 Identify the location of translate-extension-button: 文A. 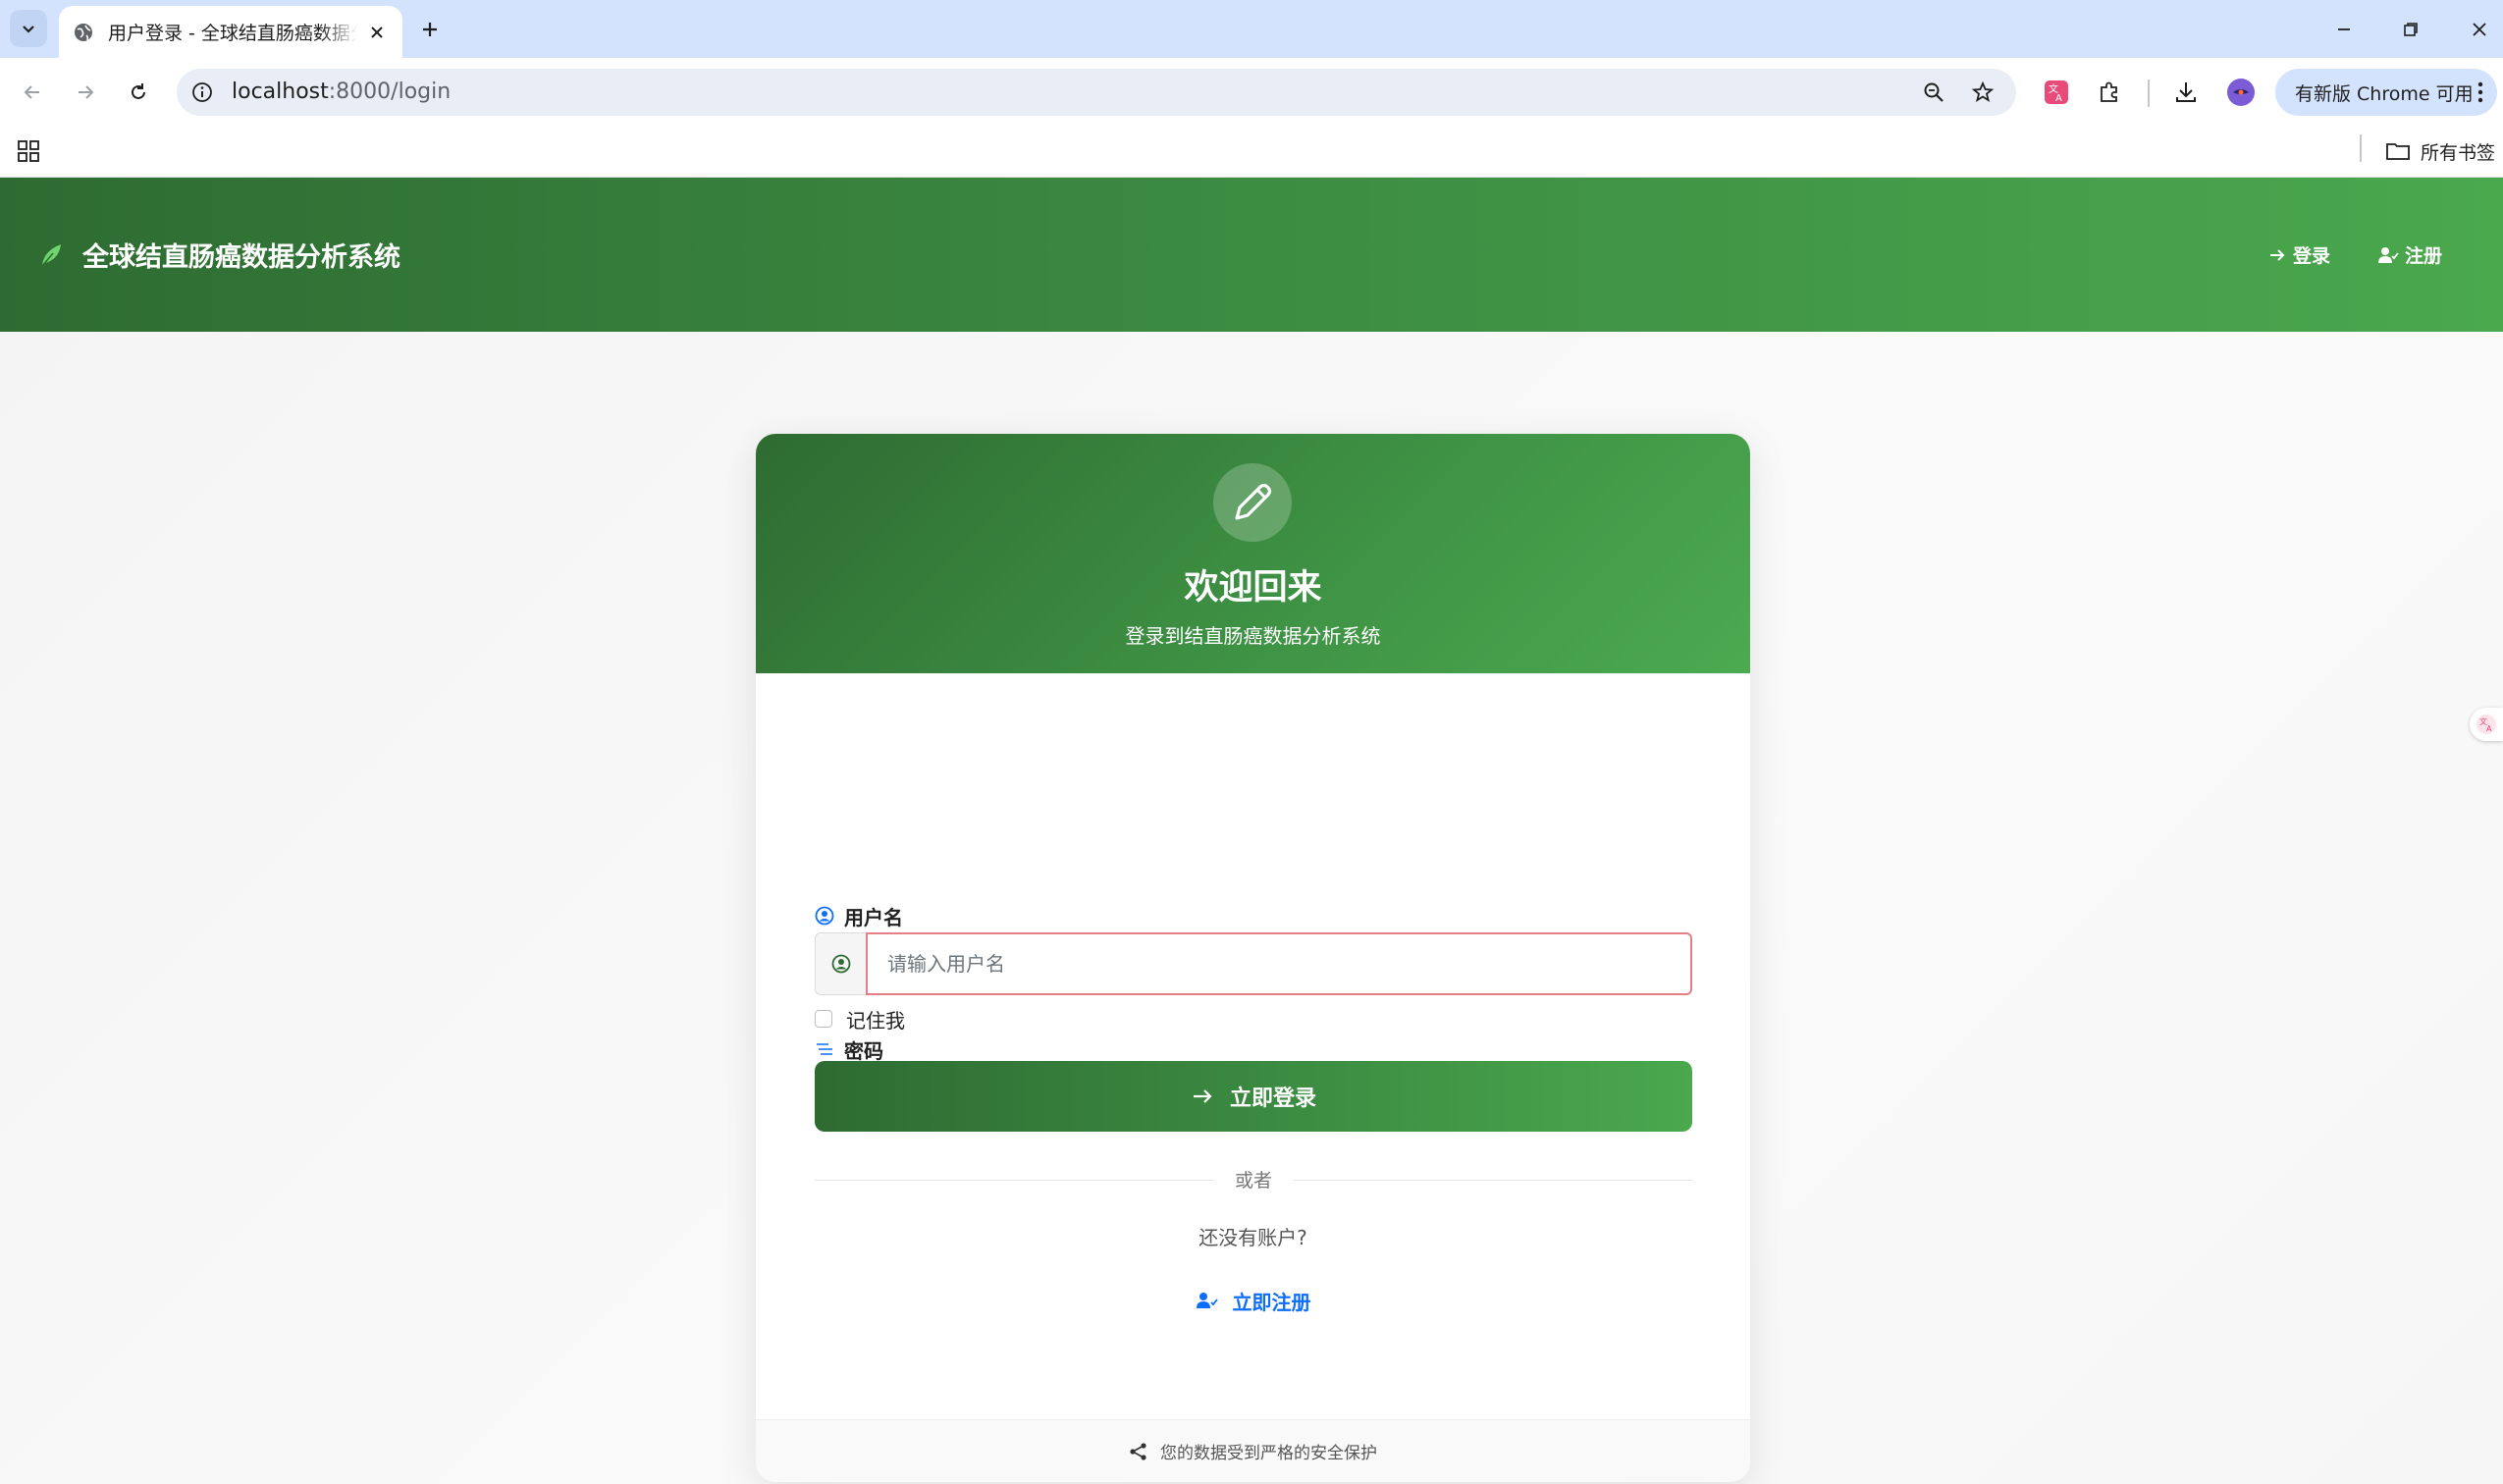
(2057, 92).